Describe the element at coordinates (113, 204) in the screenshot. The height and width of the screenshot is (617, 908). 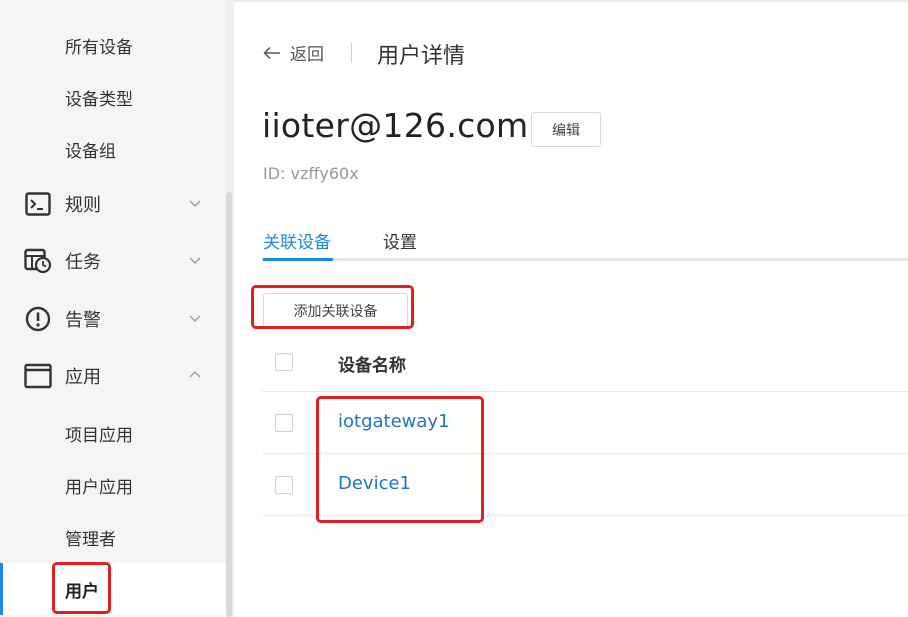
I see `sidebar-group-rules: 规则` at that location.